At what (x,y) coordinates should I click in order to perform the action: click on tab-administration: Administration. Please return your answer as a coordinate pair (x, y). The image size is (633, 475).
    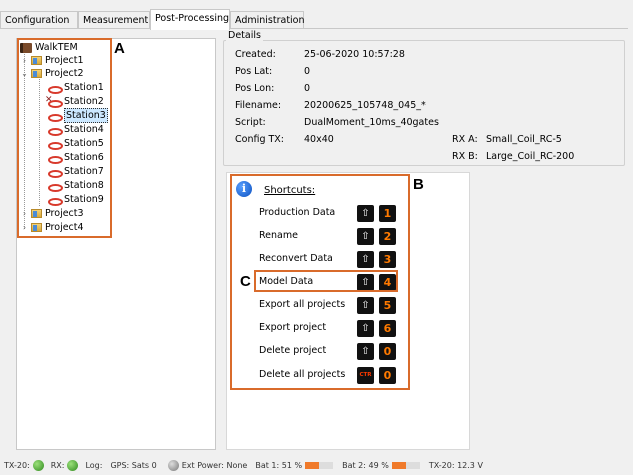
    Looking at the image, I should click on (267, 20).